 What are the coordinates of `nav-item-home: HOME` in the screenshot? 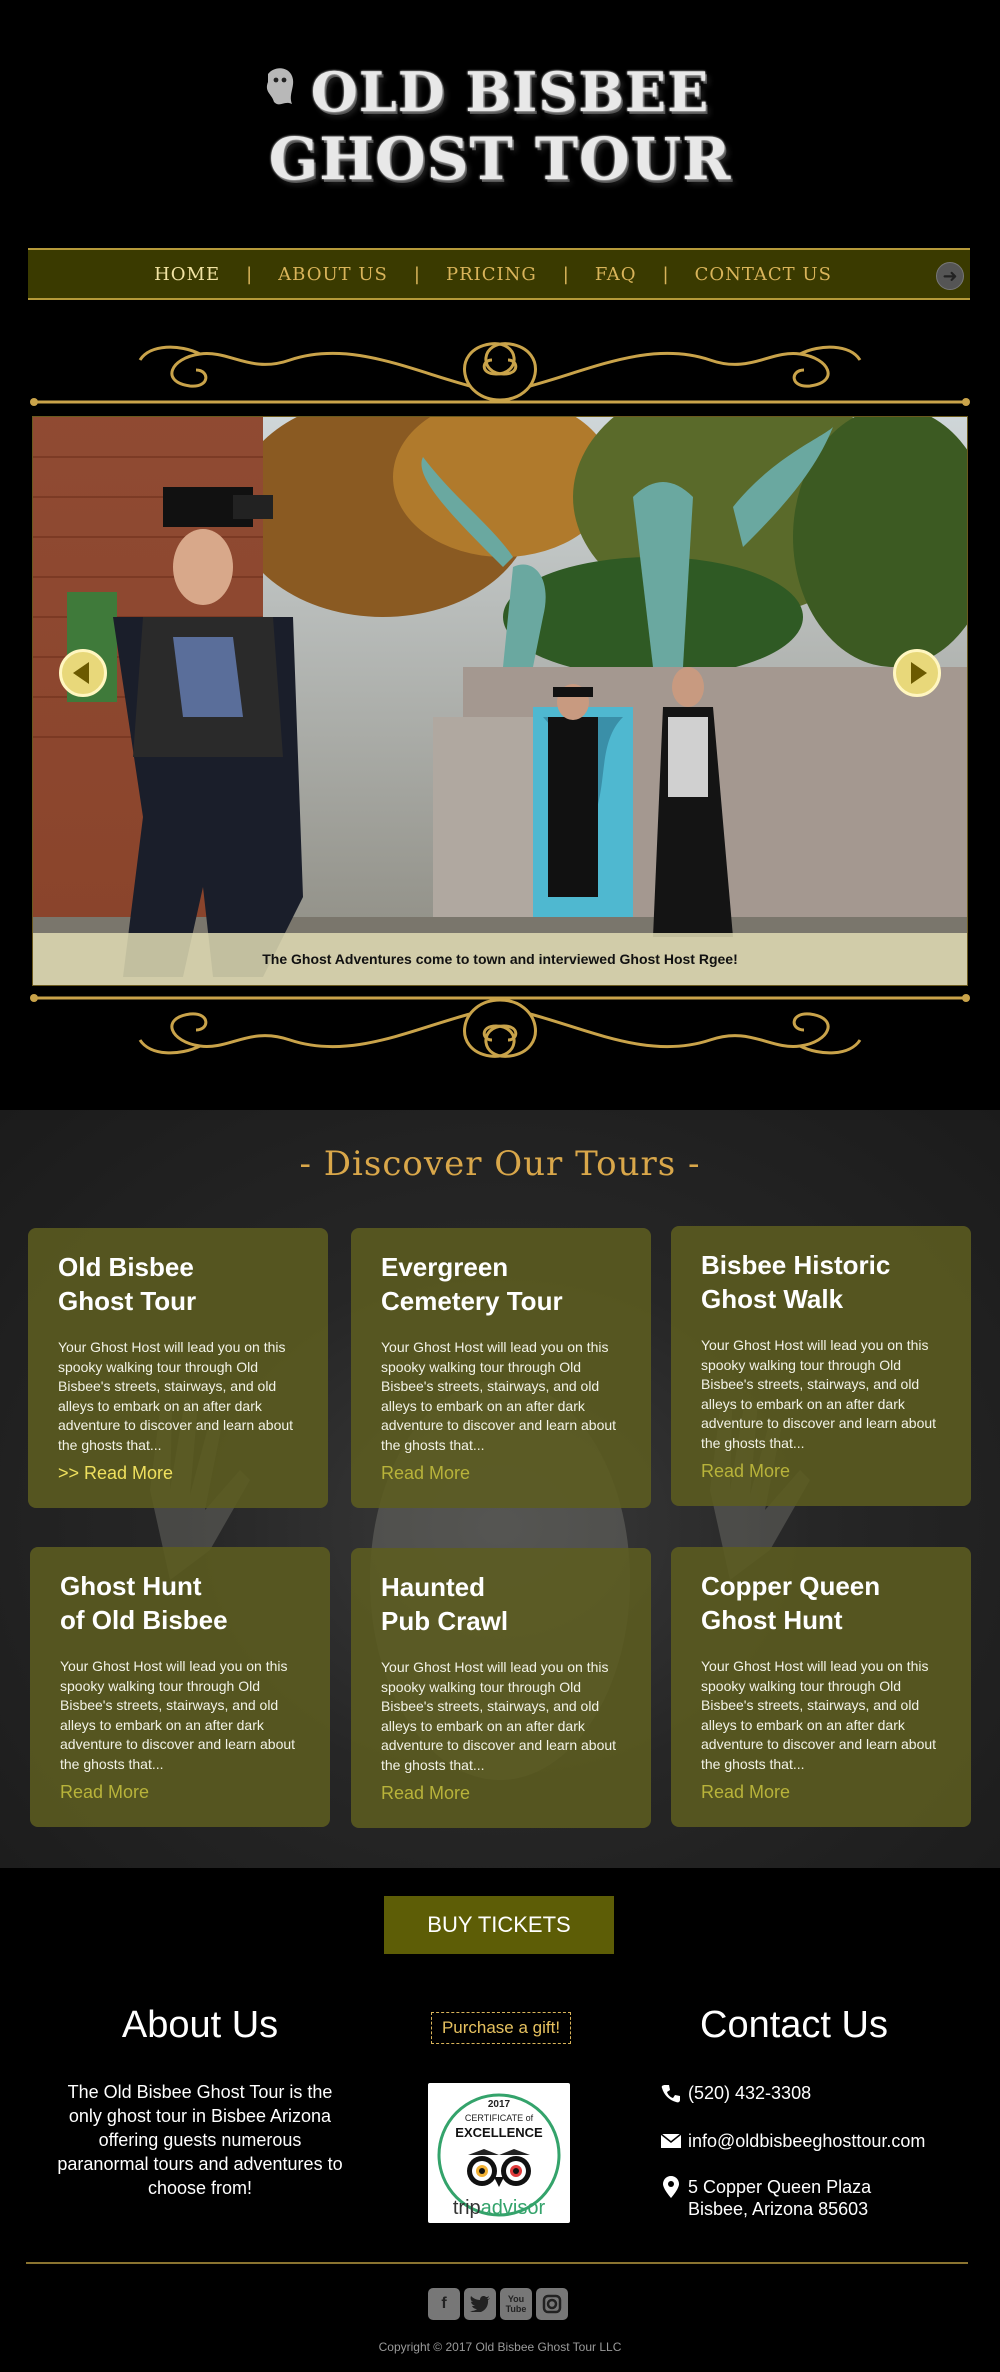 It's located at (187, 274).